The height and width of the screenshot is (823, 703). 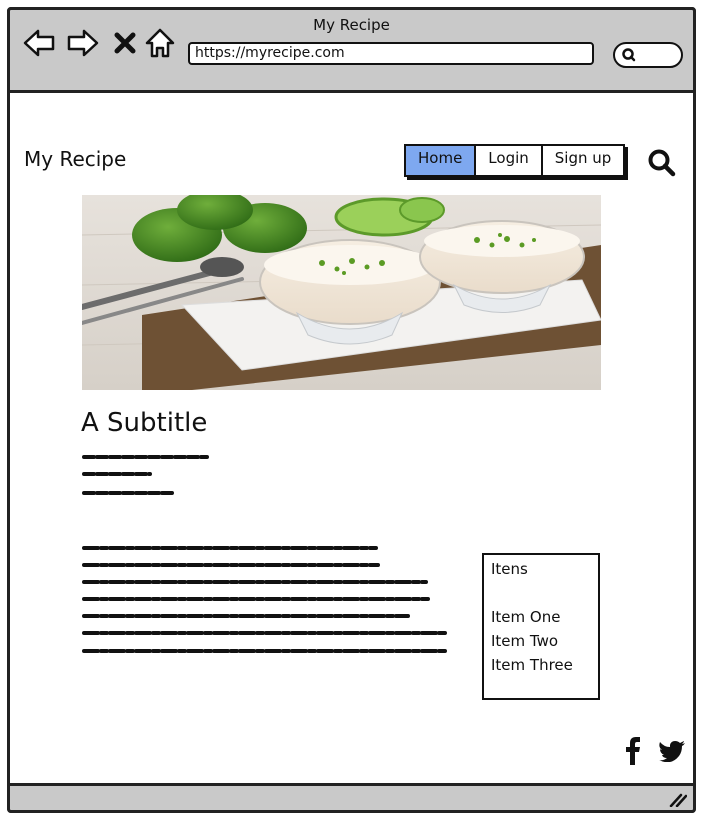 I want to click on items-sidebar: Itens Item One Item Two Item Three, so click(x=541, y=626).